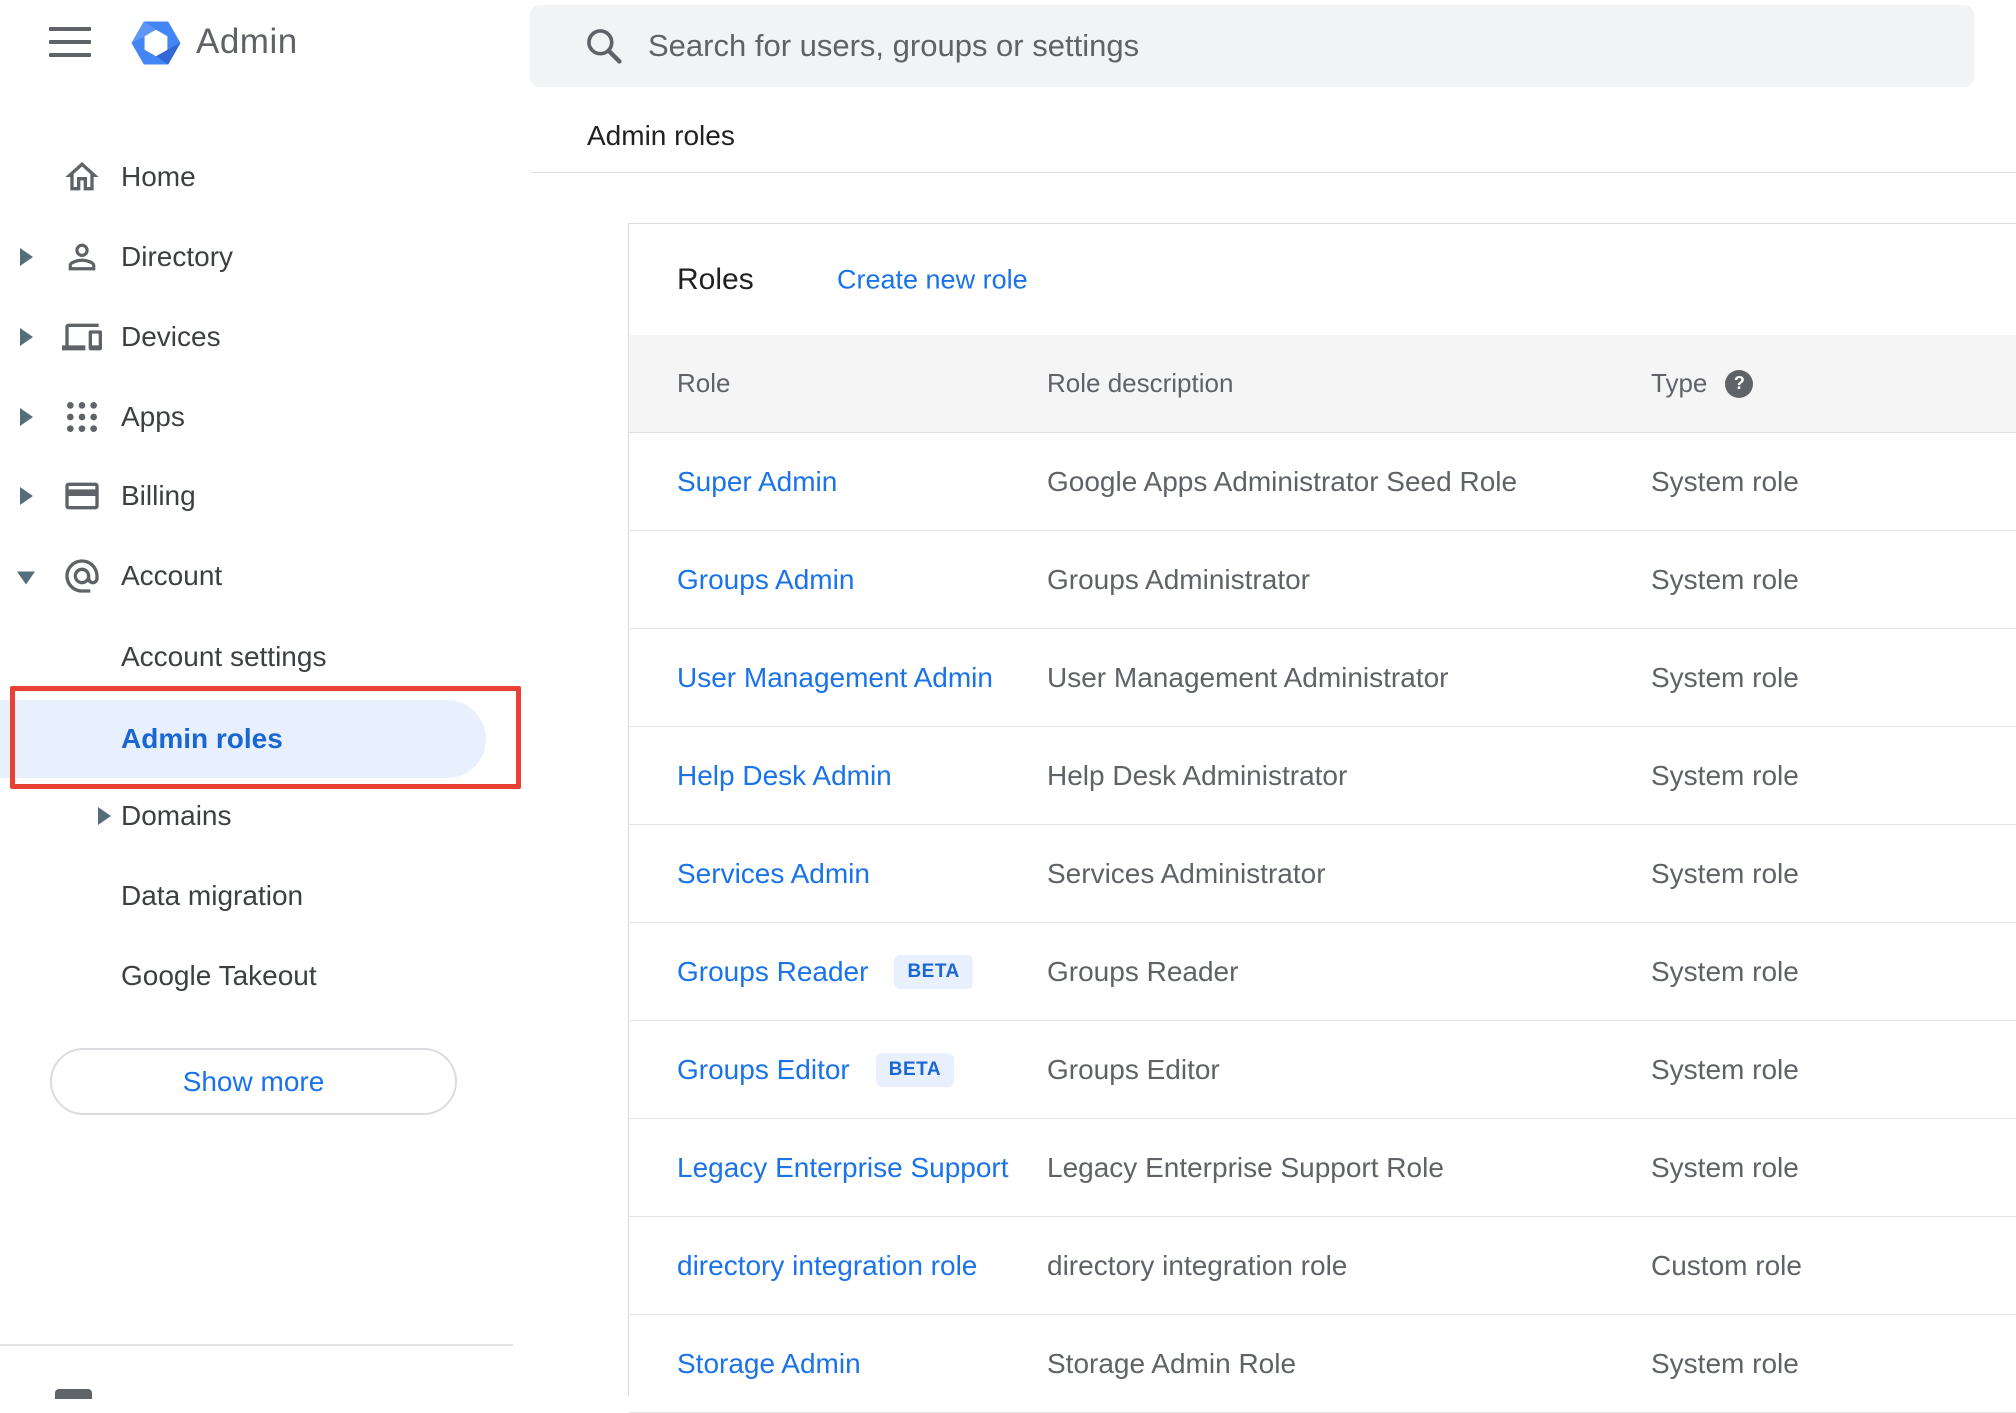 This screenshot has width=2016, height=1413. Describe the element at coordinates (82, 176) in the screenshot. I see `home-icon` at that location.